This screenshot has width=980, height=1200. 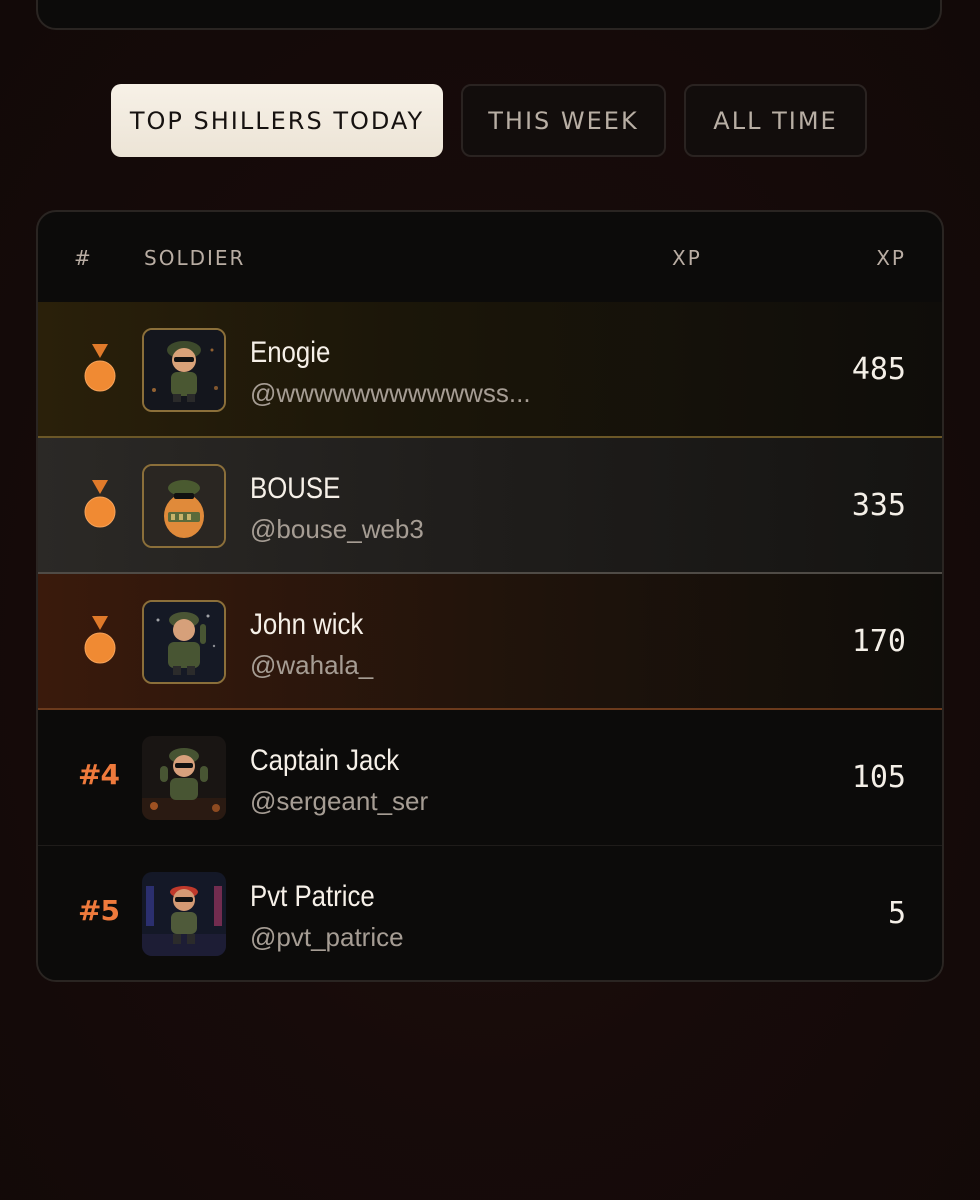 I want to click on table-row: Enogie @wwwwwwwwwwwss... 485, so click(x=490, y=370).